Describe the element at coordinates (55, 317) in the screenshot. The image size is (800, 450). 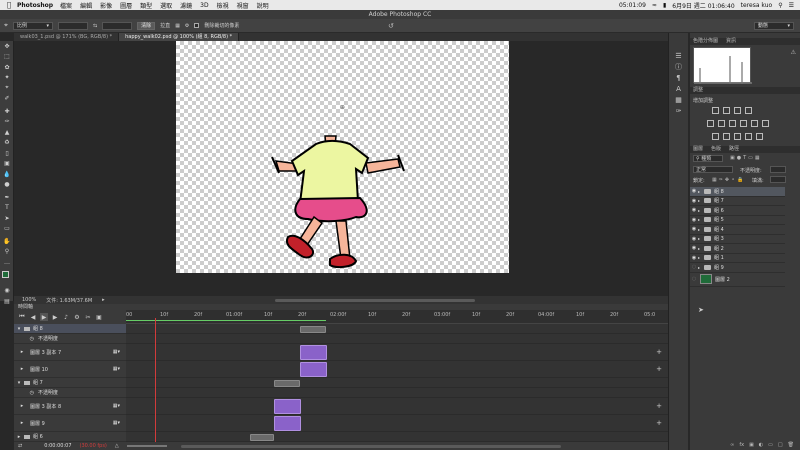
I see `next-frame-icon: ▶` at that location.